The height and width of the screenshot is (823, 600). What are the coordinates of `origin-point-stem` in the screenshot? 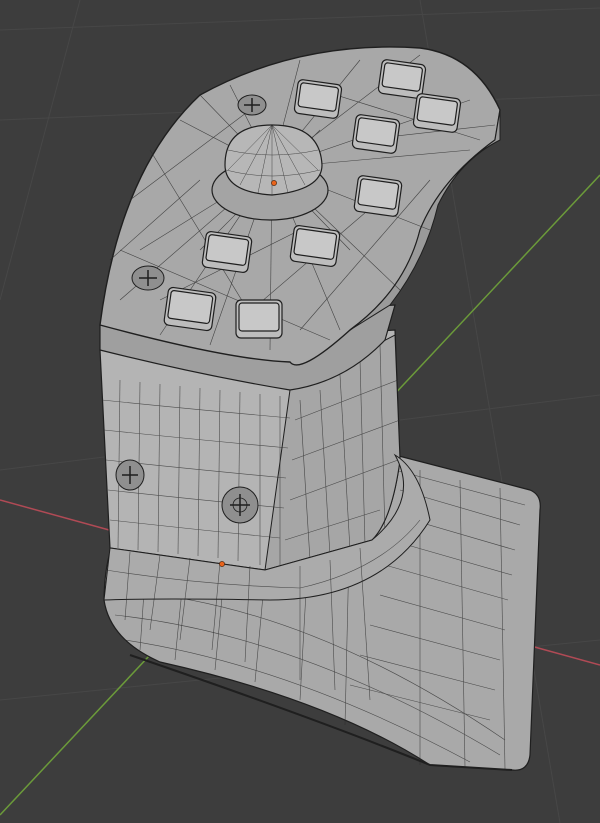 It's located at (222, 564).